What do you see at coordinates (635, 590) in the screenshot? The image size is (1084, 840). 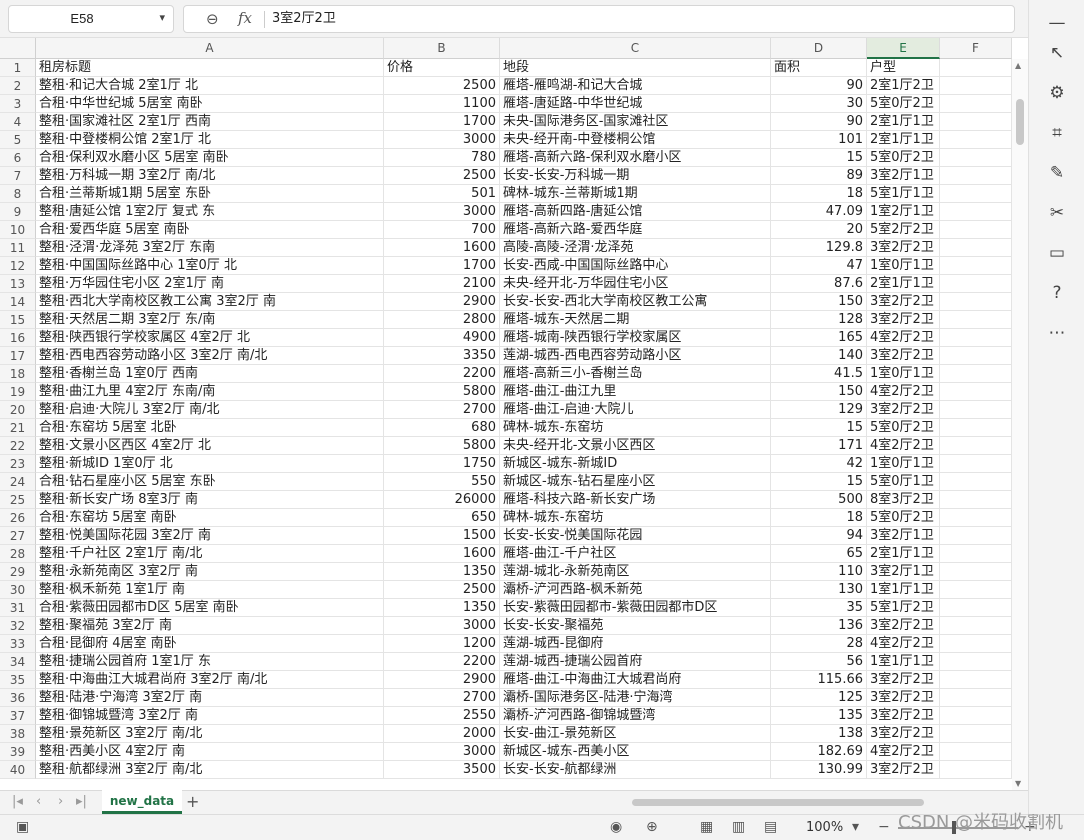 I see `cell-c30: 灞桥-浐河西路-枫禾新苑` at bounding box center [635, 590].